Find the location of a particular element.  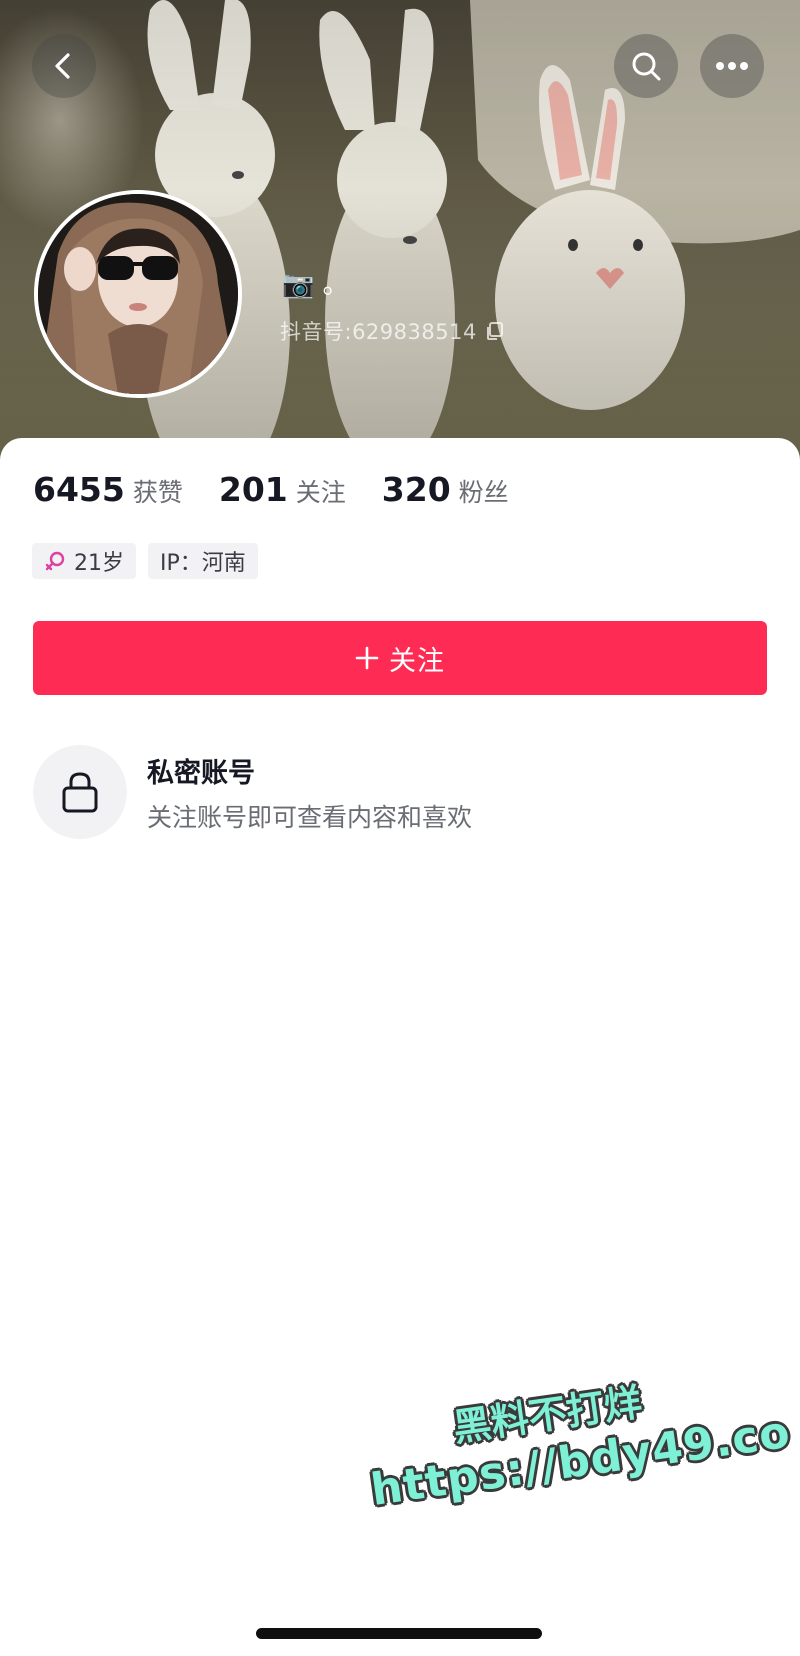

stats-row: 6455 获赞 201 关注 320 粉丝 is located at coordinates (289, 489).